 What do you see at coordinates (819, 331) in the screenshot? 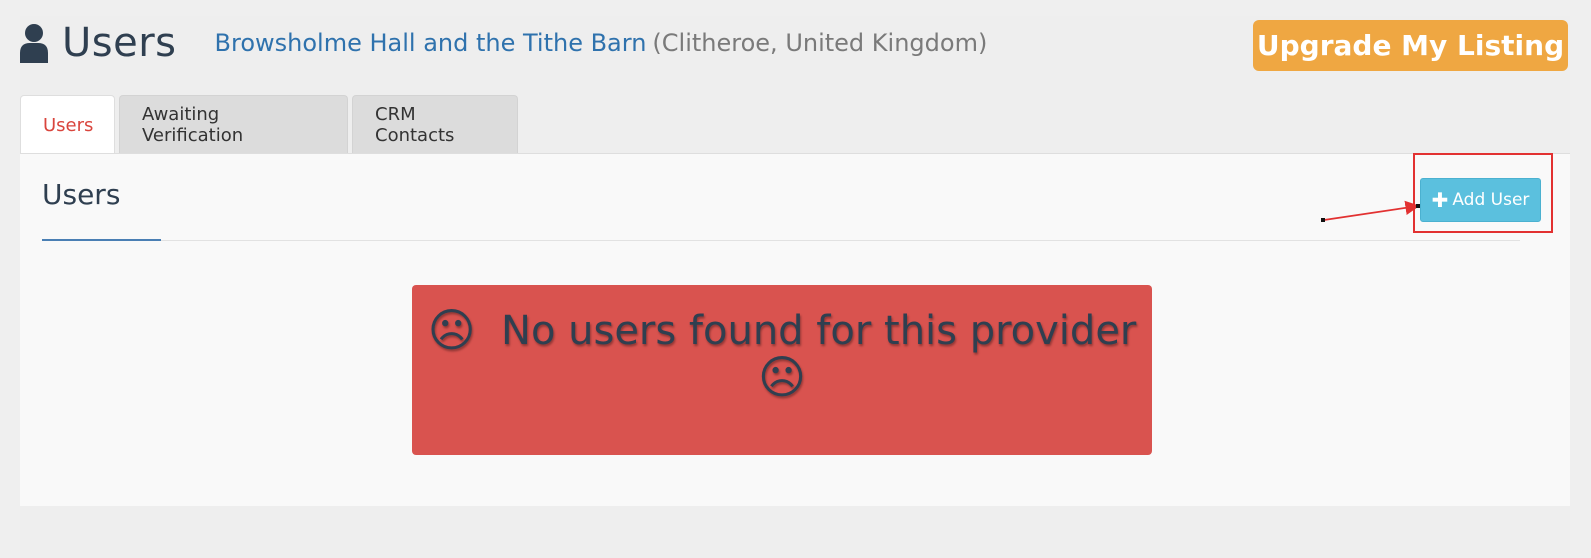
I see `alert-message: No users found for this provider` at bounding box center [819, 331].